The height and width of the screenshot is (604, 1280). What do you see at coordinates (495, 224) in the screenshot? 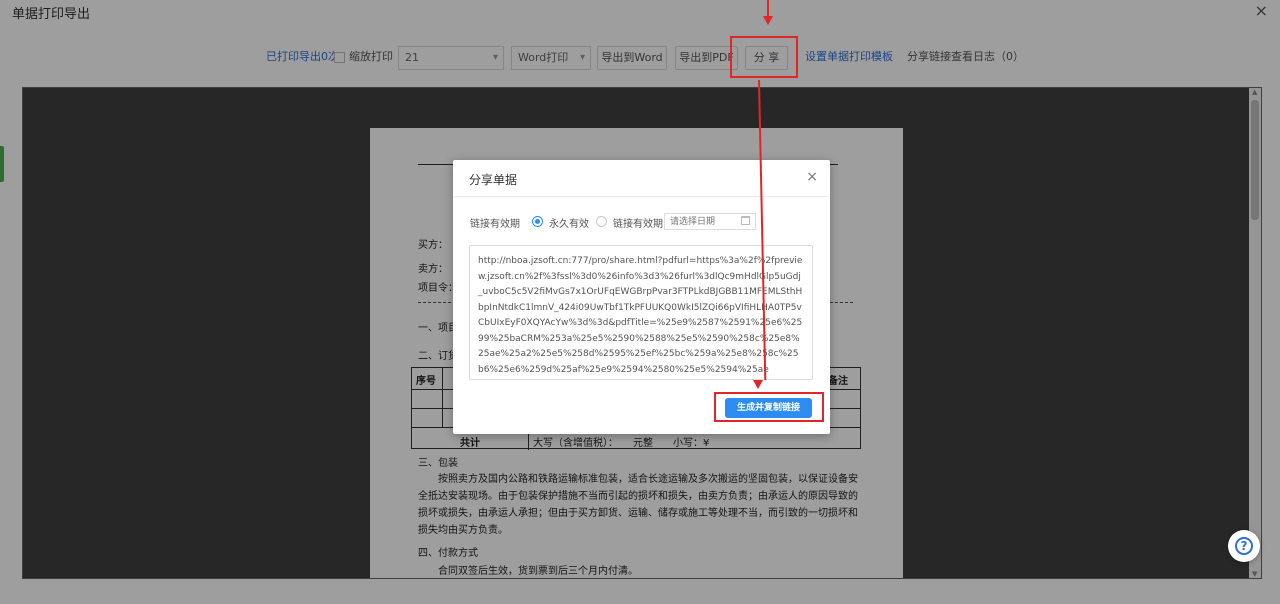
I see `validity-label: 链接有效期` at bounding box center [495, 224].